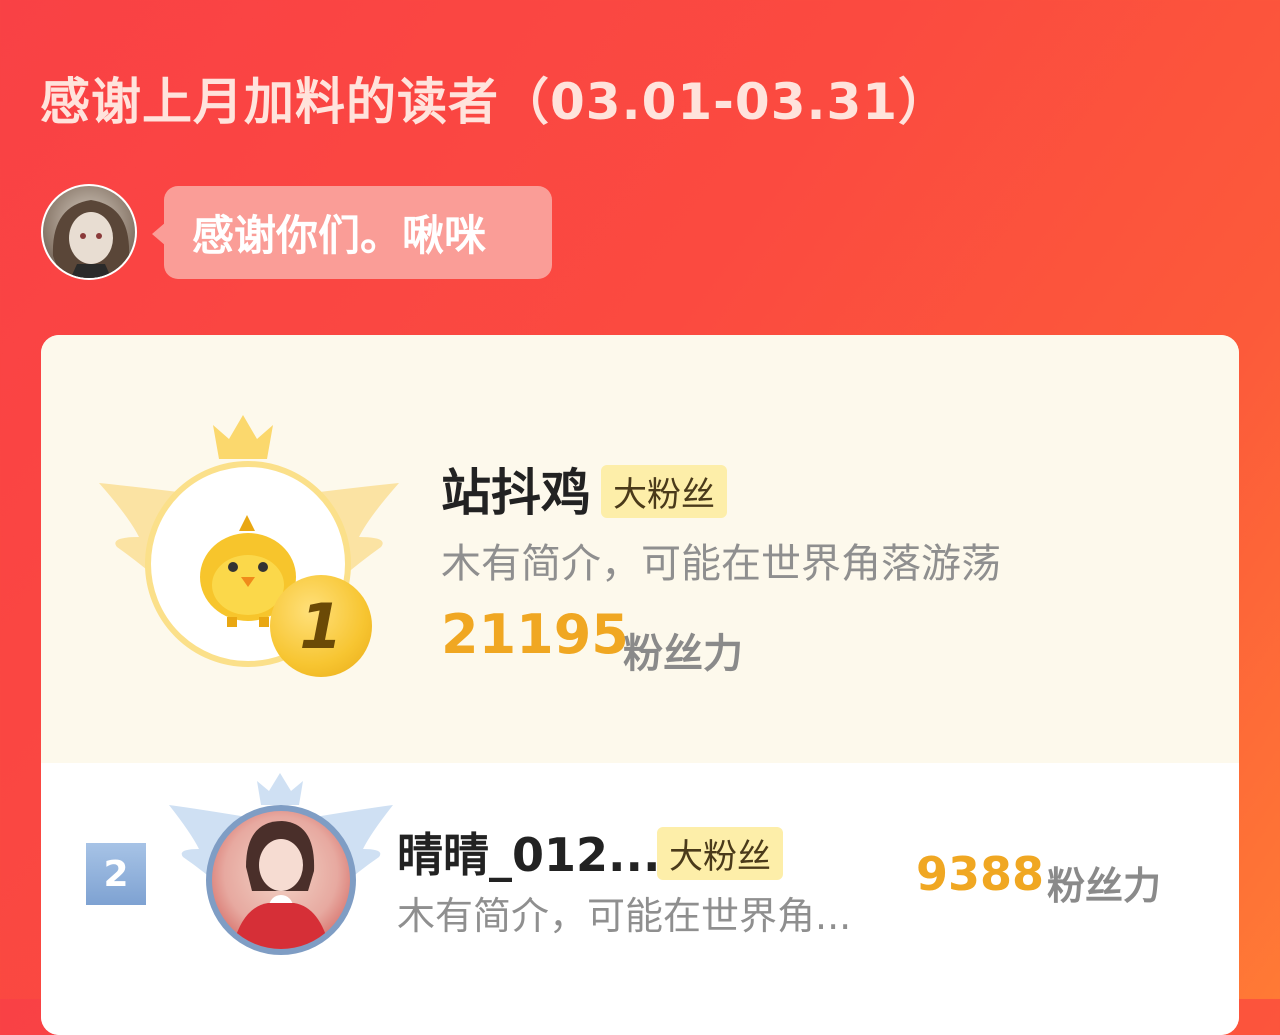 The width and height of the screenshot is (1280, 1035). What do you see at coordinates (535, 634) in the screenshot?
I see `rank-1-score: 21195` at bounding box center [535, 634].